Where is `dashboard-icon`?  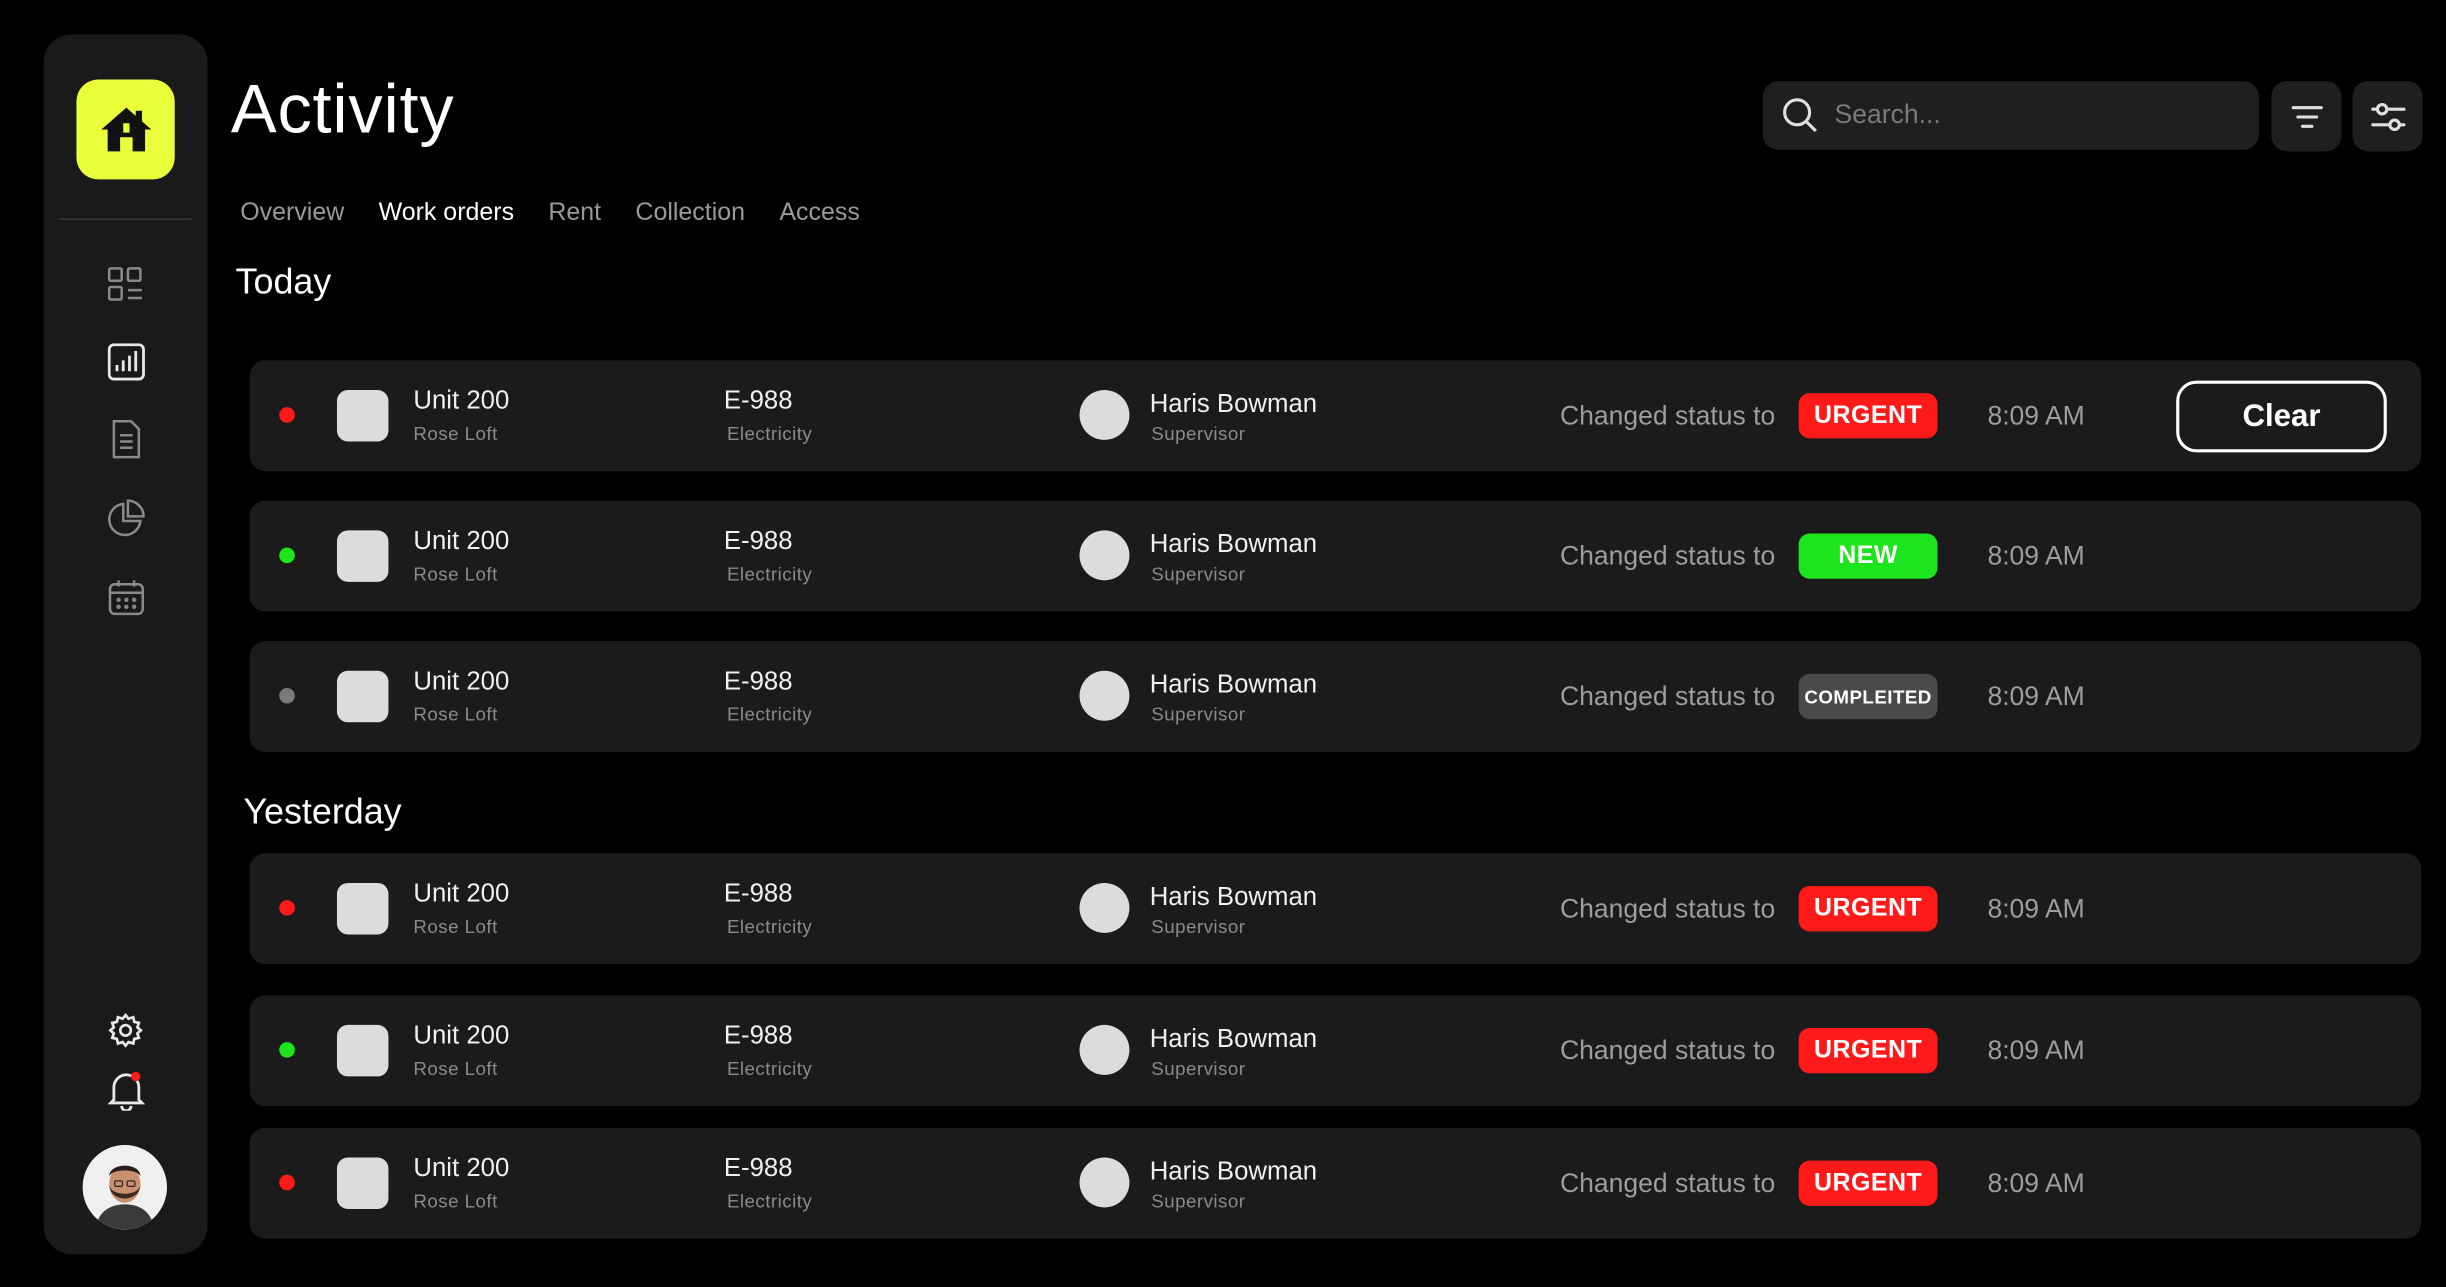 dashboard-icon is located at coordinates (125, 284).